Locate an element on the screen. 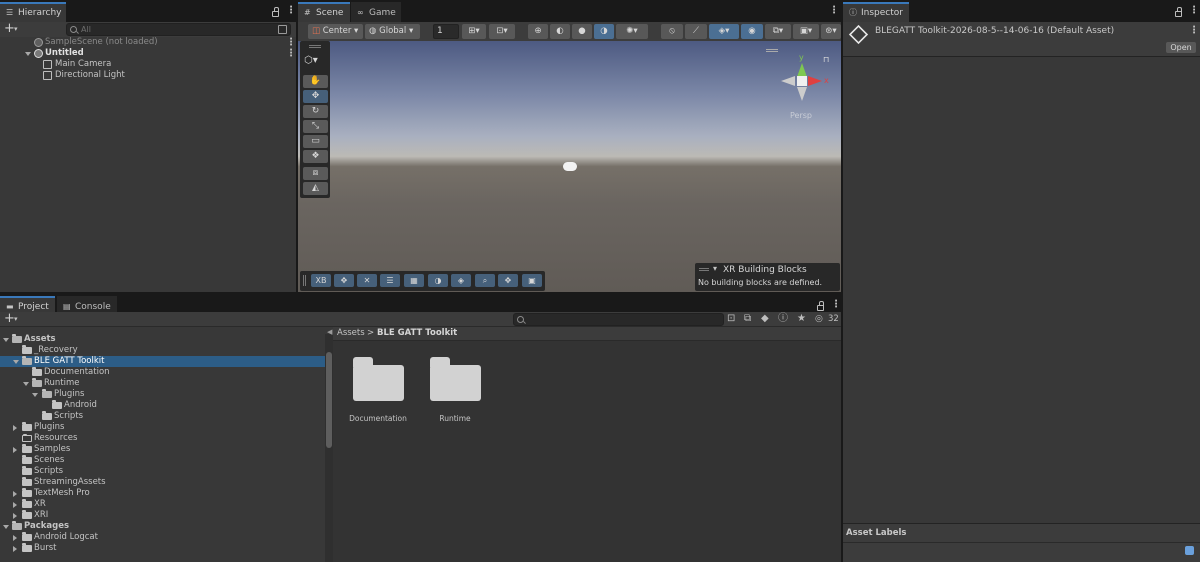 Image resolution: width=1200 pixels, height=562 pixels. tree-scrollbar-track is located at coordinates (329, 448).